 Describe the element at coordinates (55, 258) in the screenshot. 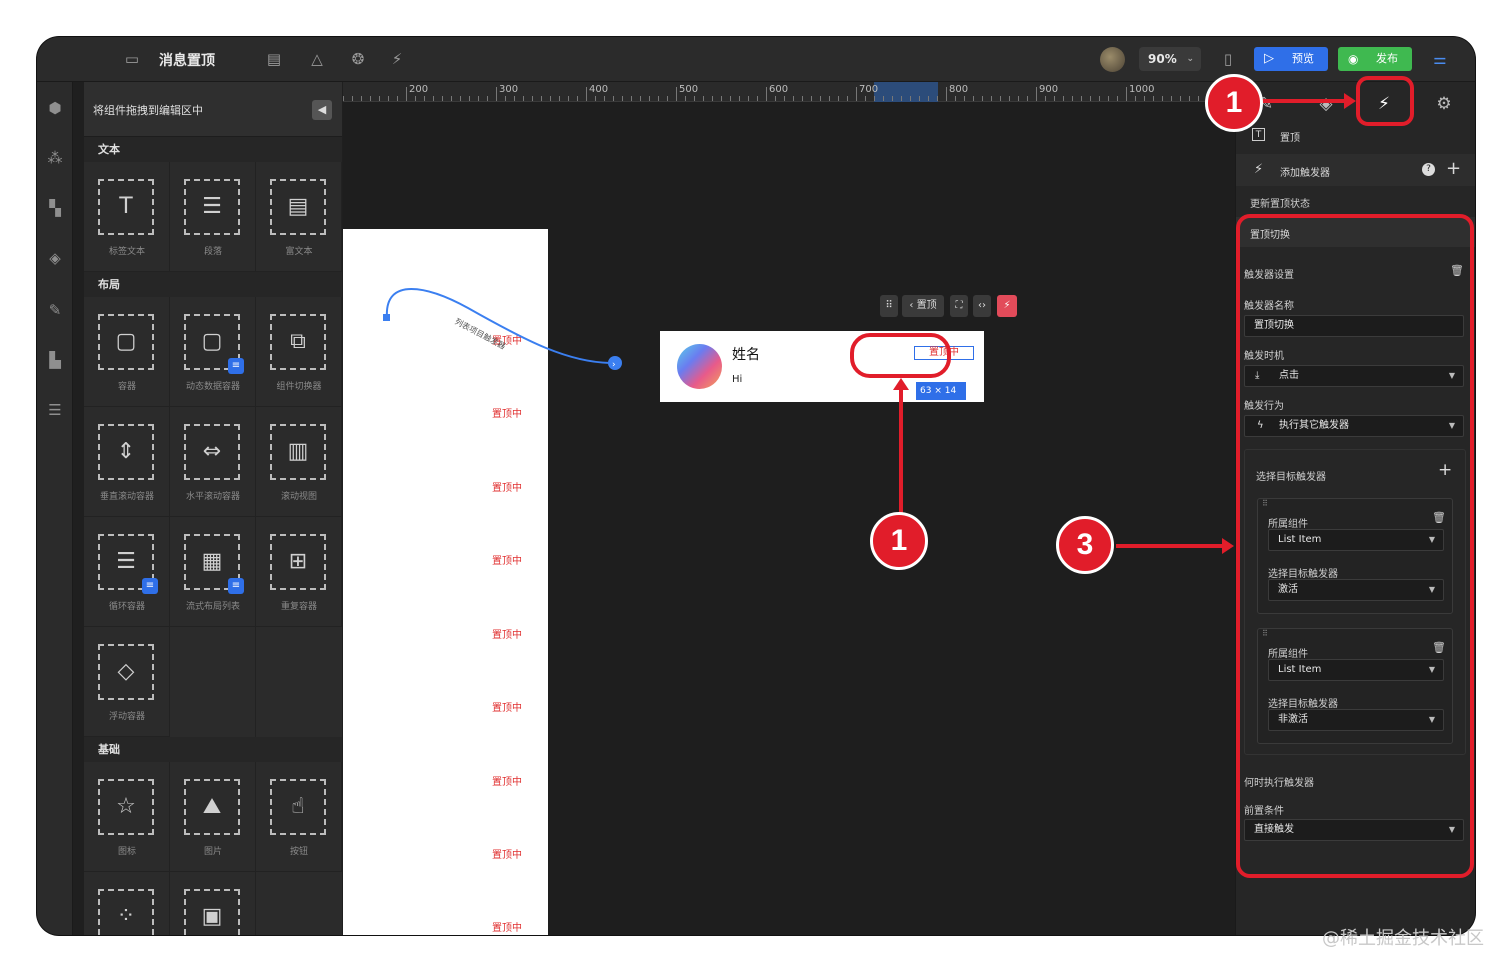

I see `layers-icon: ◈` at that location.